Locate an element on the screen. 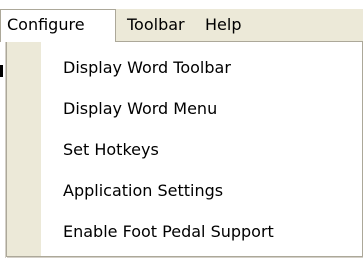 The image size is (363, 258). menubar-item-configure: Configure is located at coordinates (58, 25).